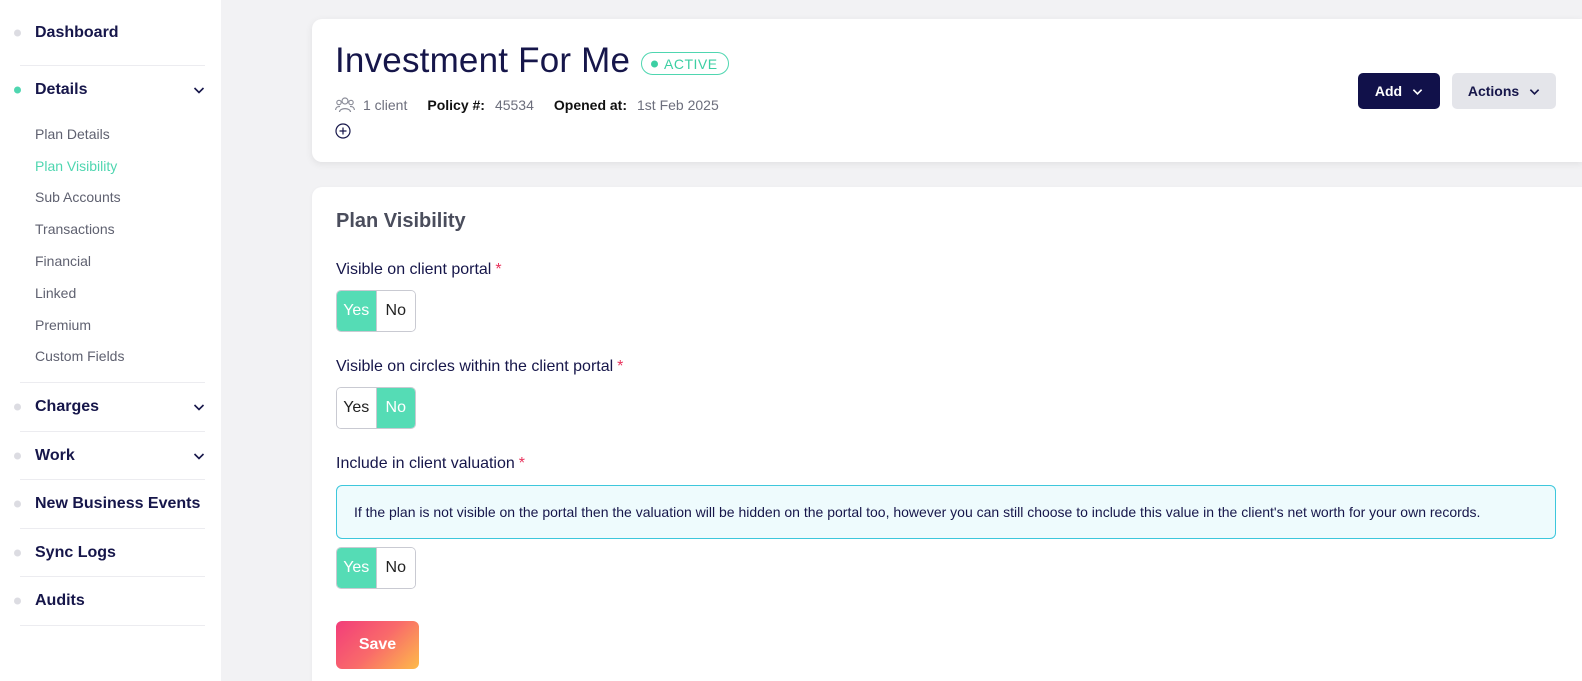  I want to click on page-title: Investment For Me, so click(483, 60).